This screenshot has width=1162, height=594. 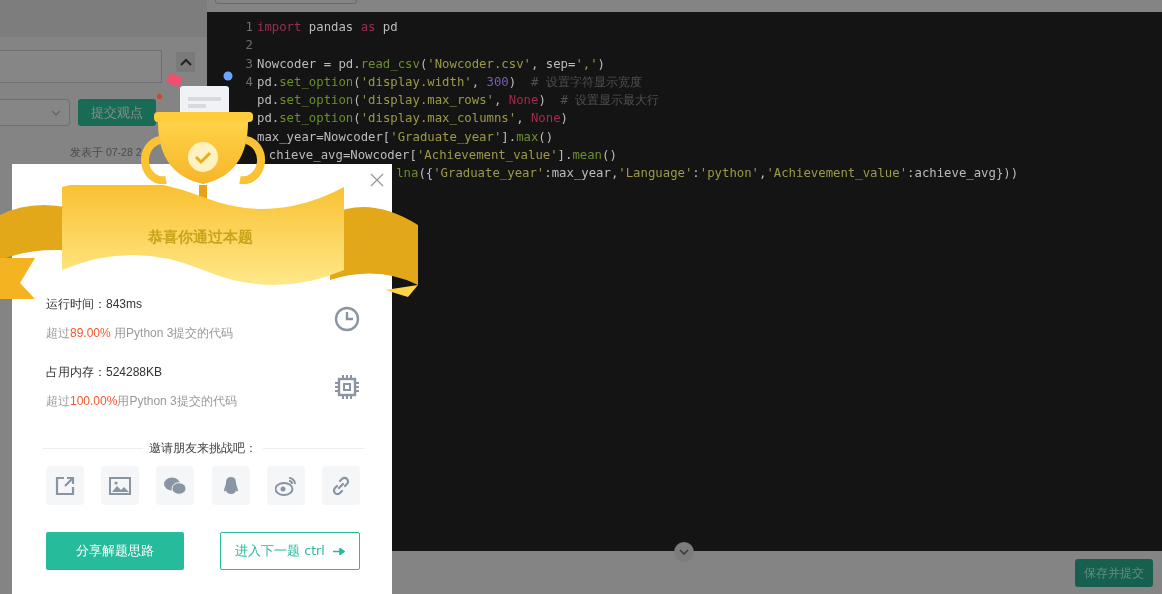 What do you see at coordinates (203, 448) in the screenshot?
I see `invite-text: 邀请朋友来挑战吧：` at bounding box center [203, 448].